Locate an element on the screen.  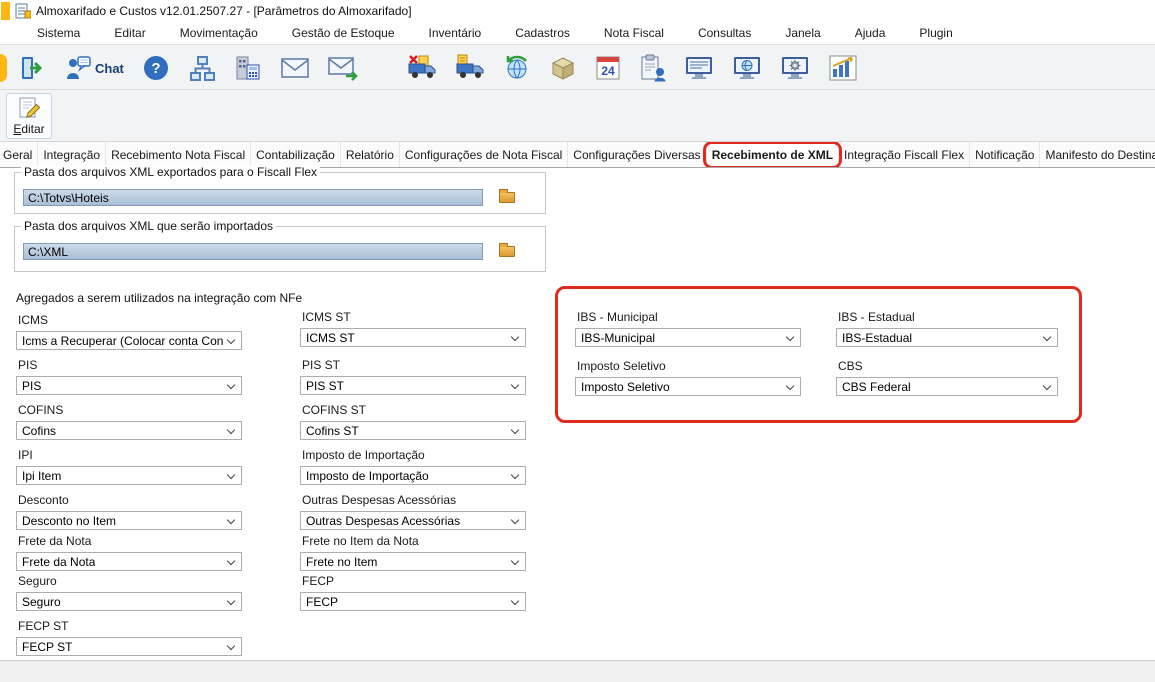
menu-item-editar: Editar is located at coordinates (129, 33).